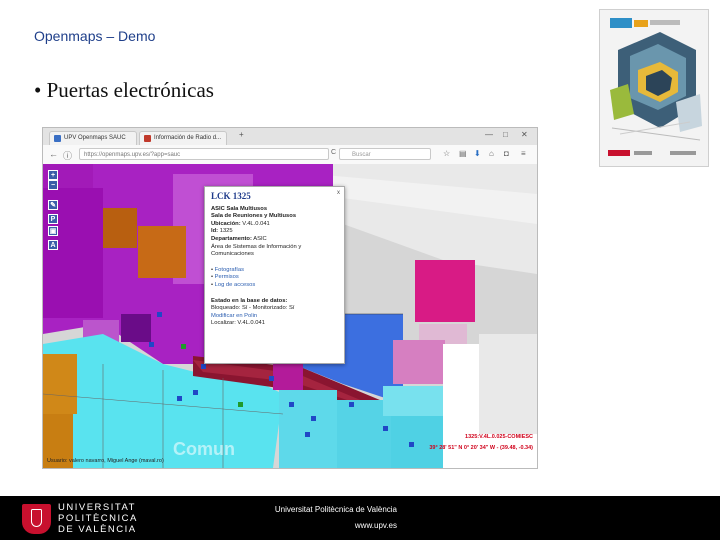  Describe the element at coordinates (227, 277) in the screenshot. I see `link-permisos: Permisos` at that location.